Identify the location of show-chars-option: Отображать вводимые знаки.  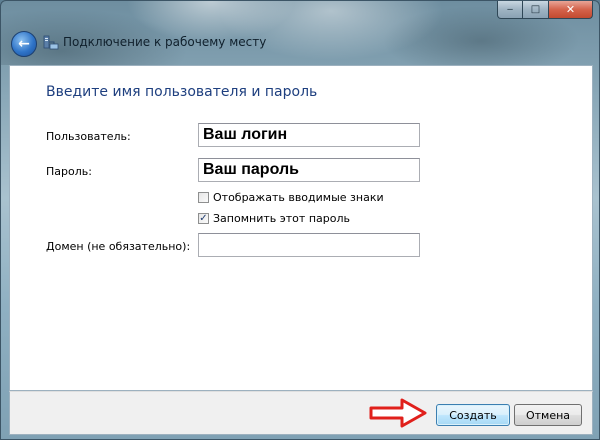
(291, 197).